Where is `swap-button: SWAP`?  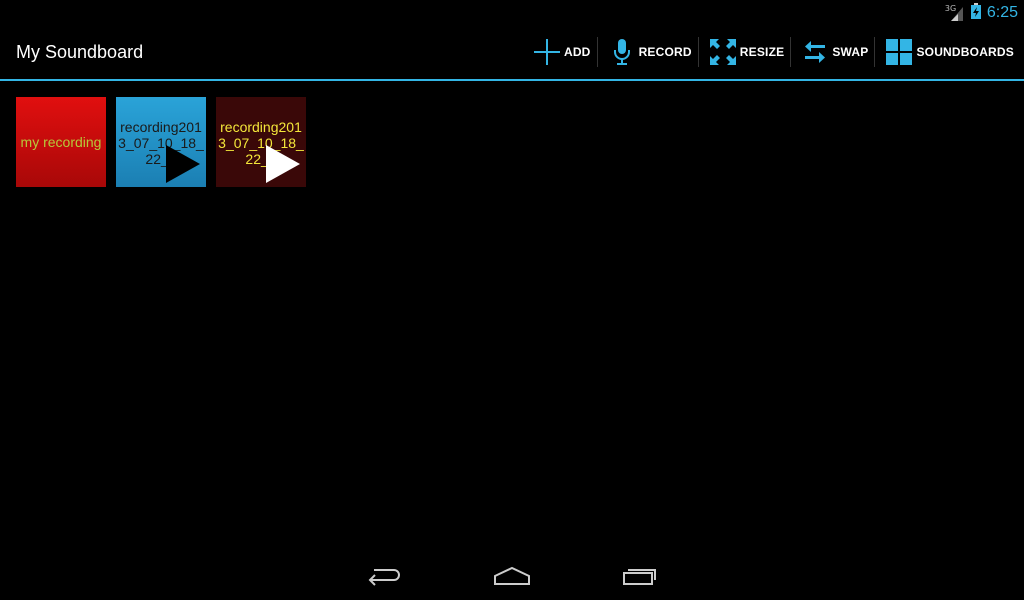 swap-button: SWAP is located at coordinates (832, 52).